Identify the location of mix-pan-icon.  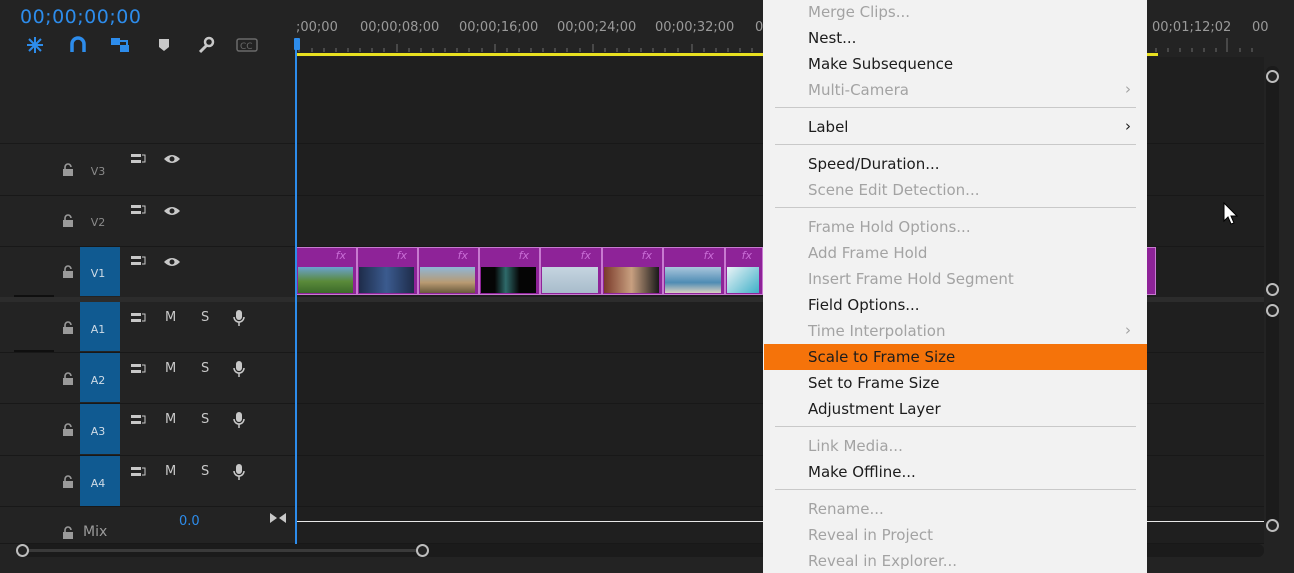
(278, 518).